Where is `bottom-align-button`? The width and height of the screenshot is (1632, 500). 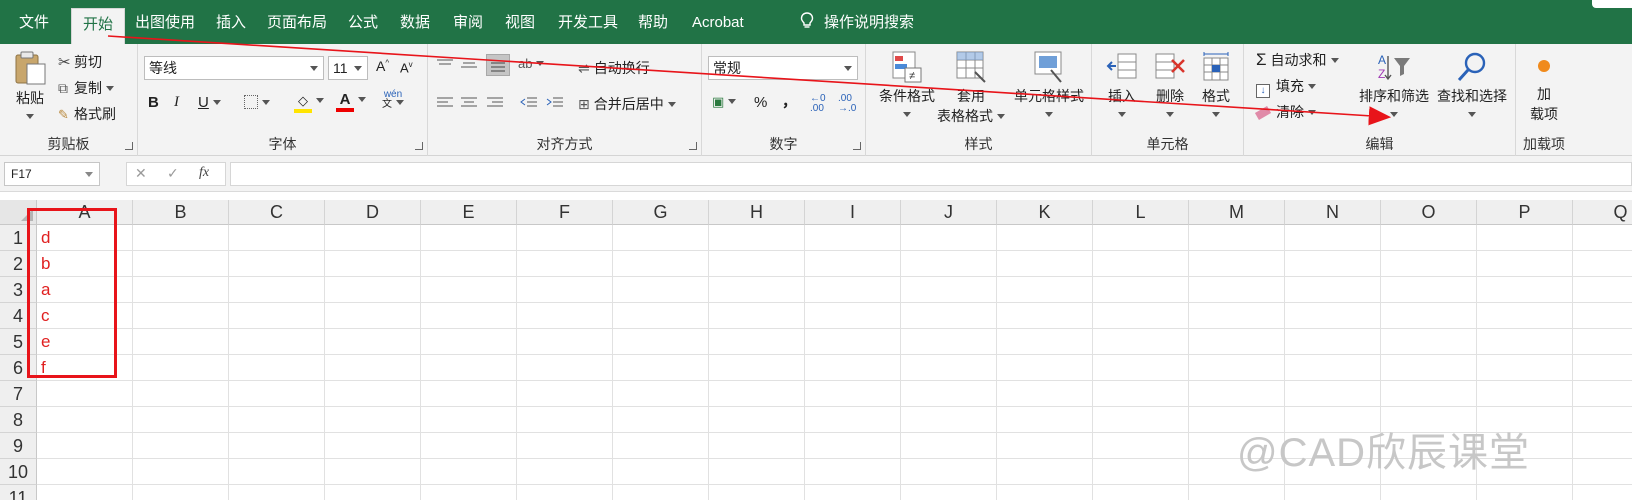 bottom-align-button is located at coordinates (498, 65).